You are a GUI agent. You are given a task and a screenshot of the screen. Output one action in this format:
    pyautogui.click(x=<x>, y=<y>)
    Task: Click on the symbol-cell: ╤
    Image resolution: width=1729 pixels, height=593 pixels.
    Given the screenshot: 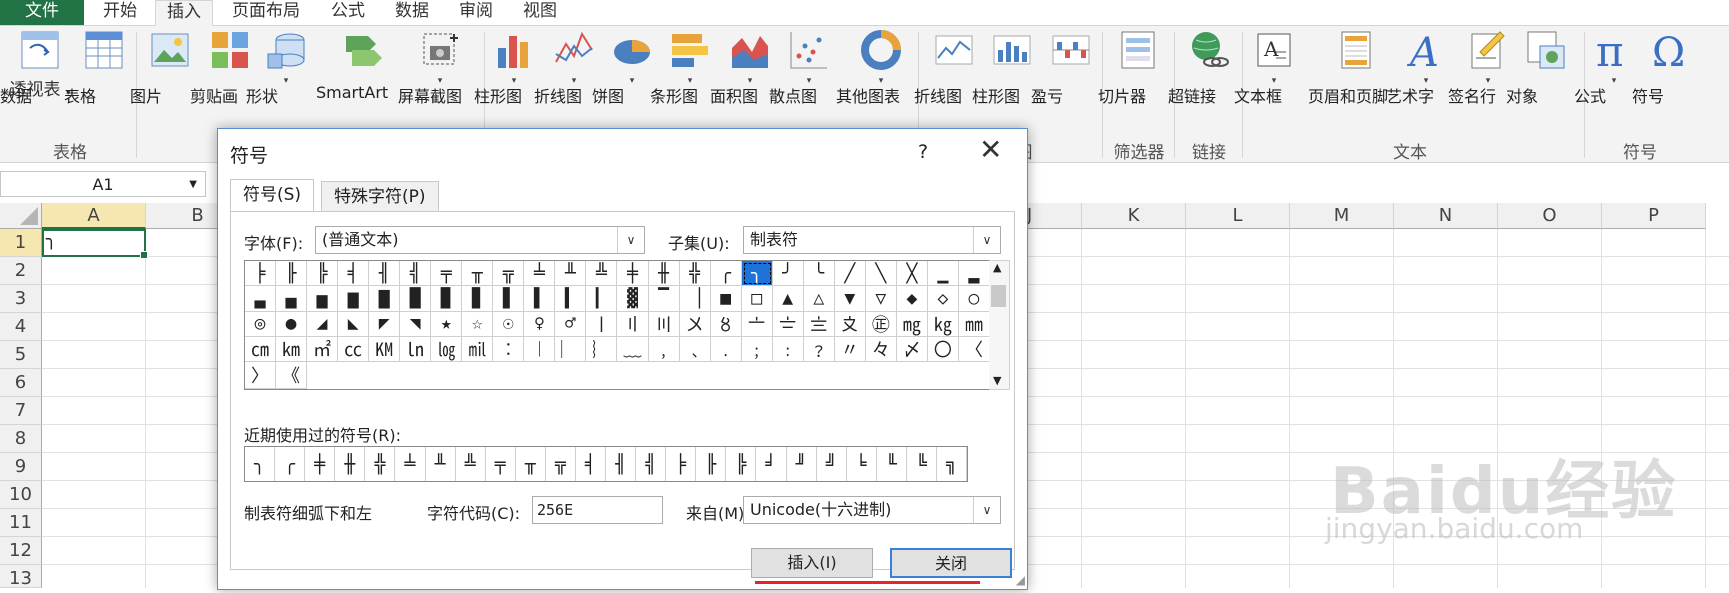 What is the action you would take?
    pyautogui.click(x=447, y=274)
    